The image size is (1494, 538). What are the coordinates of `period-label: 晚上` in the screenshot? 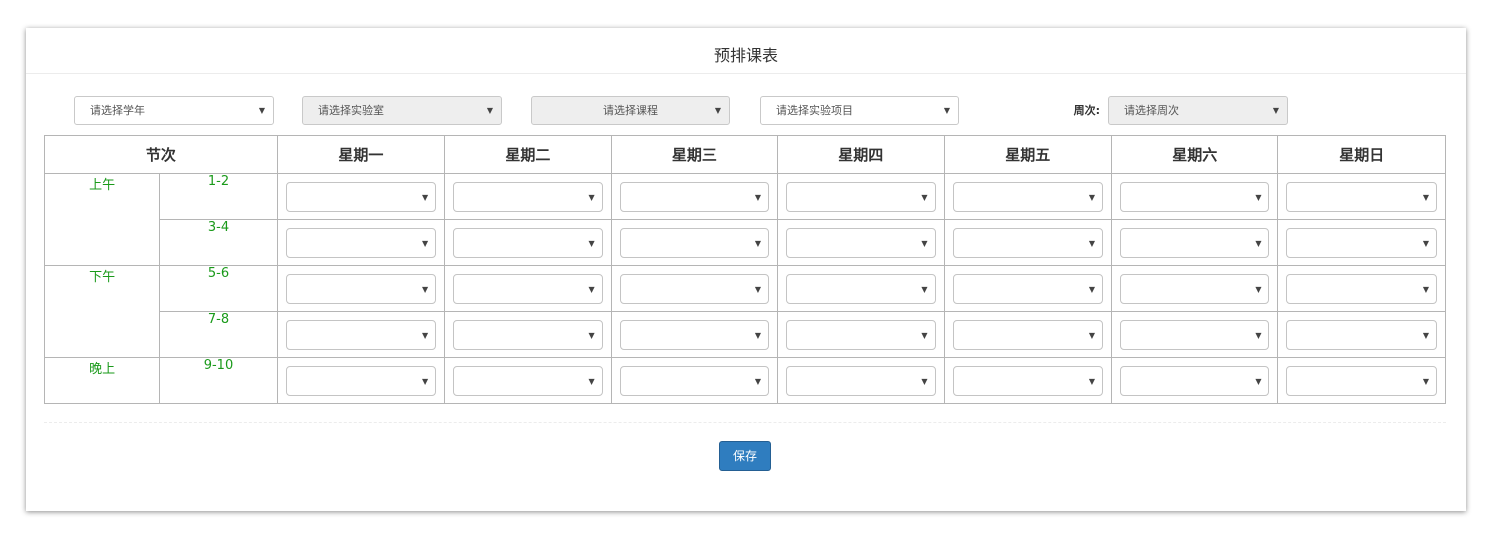 It's located at (102, 380).